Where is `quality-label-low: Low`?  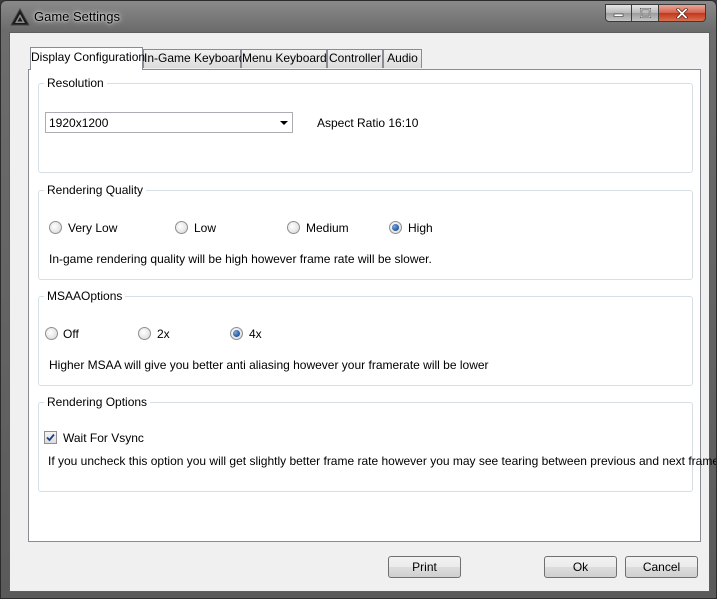 quality-label-low: Low is located at coordinates (205, 228).